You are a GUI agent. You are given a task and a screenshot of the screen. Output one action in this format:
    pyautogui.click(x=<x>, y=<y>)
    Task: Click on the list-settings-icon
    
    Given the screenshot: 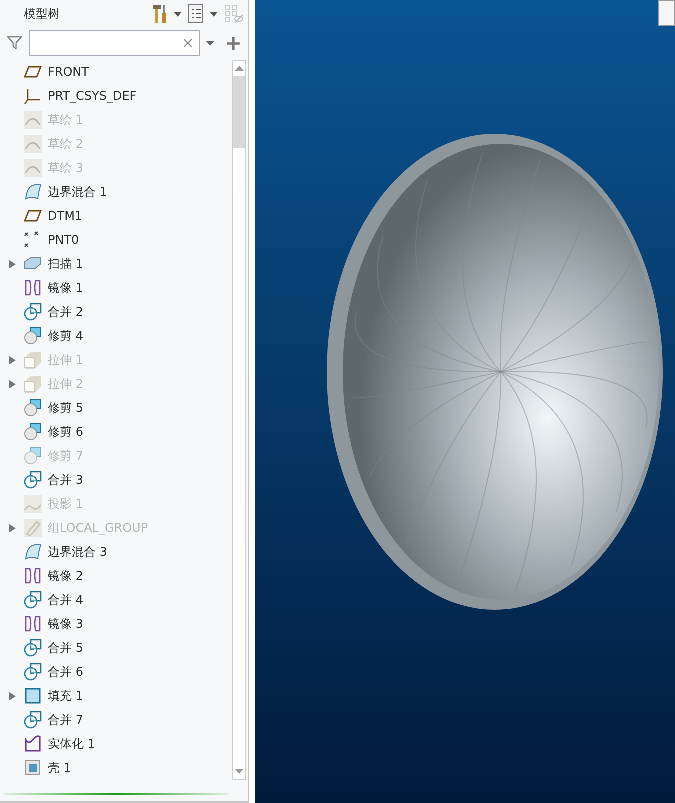 What is the action you would take?
    pyautogui.click(x=196, y=14)
    